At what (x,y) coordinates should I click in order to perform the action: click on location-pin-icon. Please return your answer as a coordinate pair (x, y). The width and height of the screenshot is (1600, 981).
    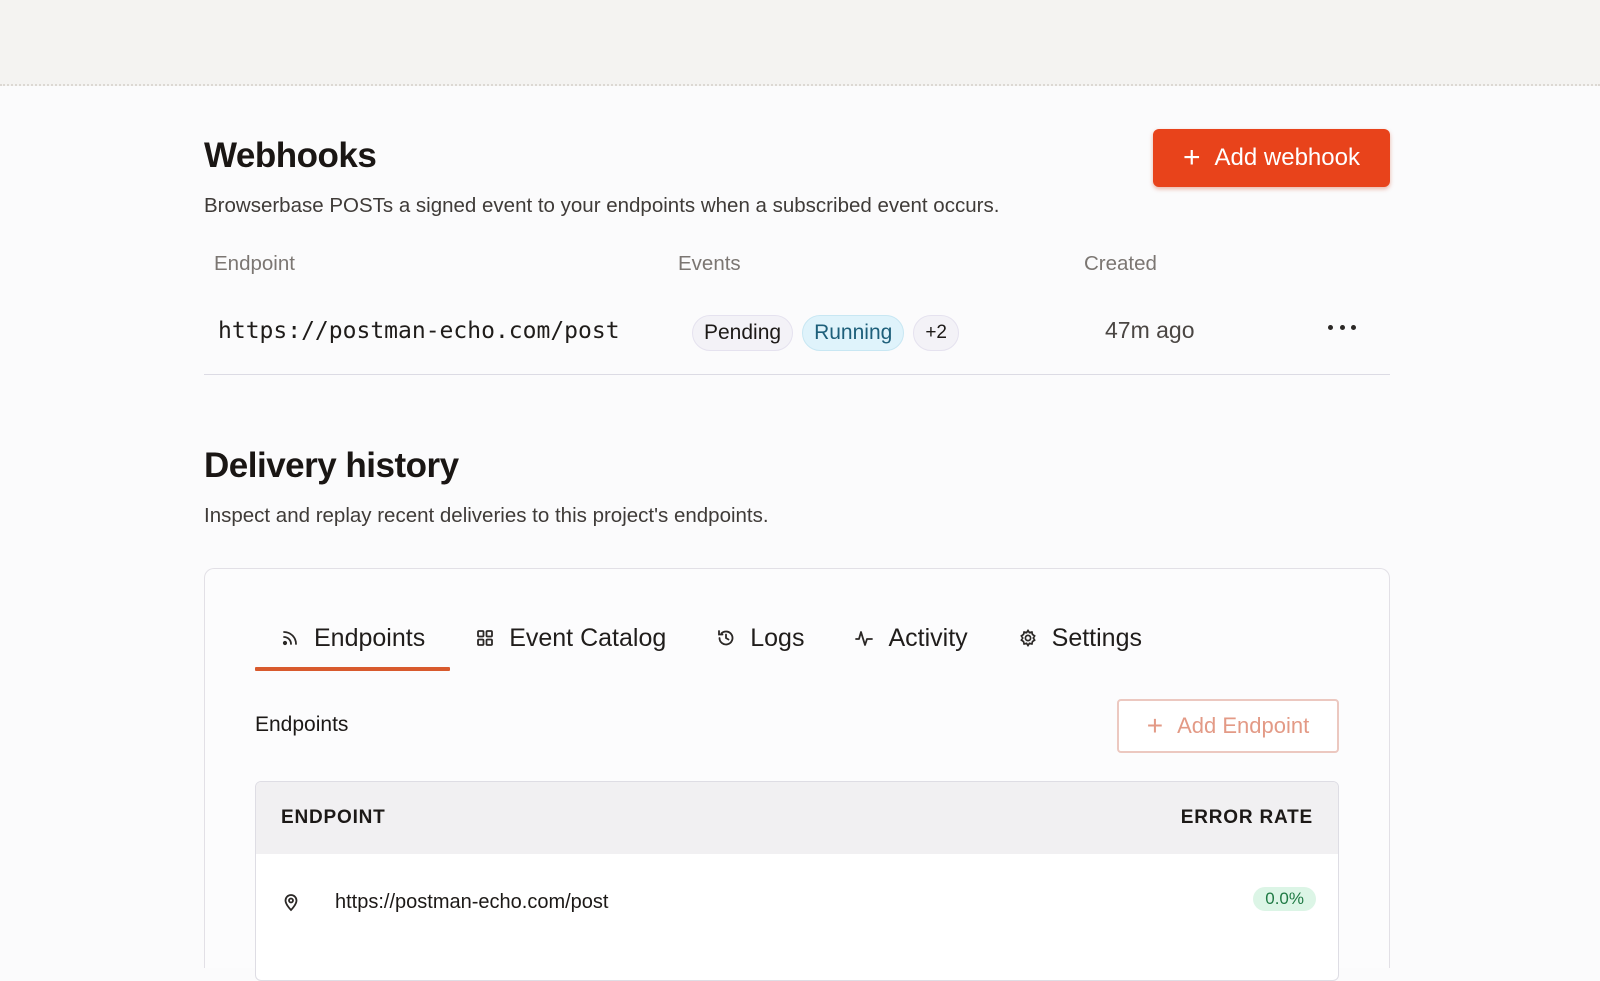
    Looking at the image, I should click on (291, 903).